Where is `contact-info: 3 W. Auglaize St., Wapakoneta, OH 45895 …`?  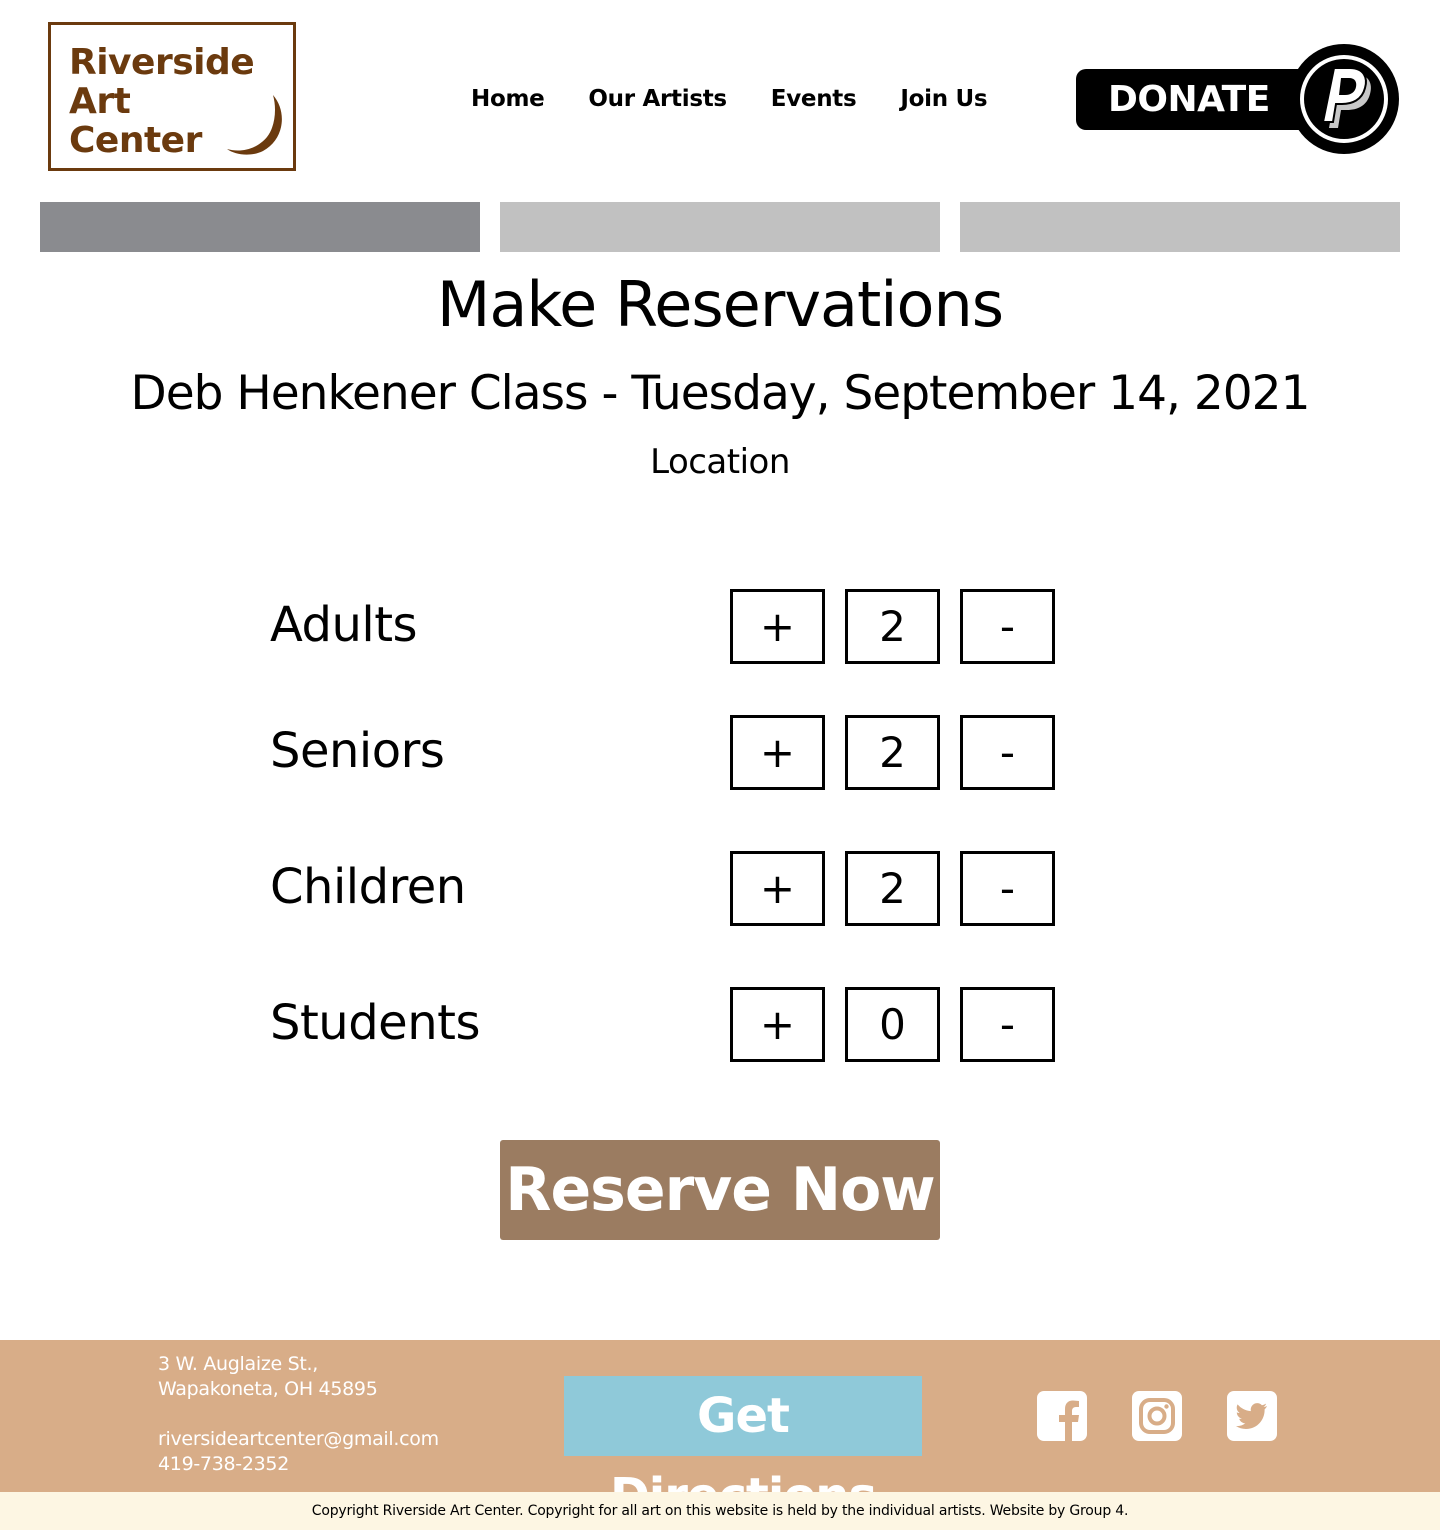 contact-info: 3 W. Auglaize St., Wapakoneta, OH 45895 … is located at coordinates (298, 1414).